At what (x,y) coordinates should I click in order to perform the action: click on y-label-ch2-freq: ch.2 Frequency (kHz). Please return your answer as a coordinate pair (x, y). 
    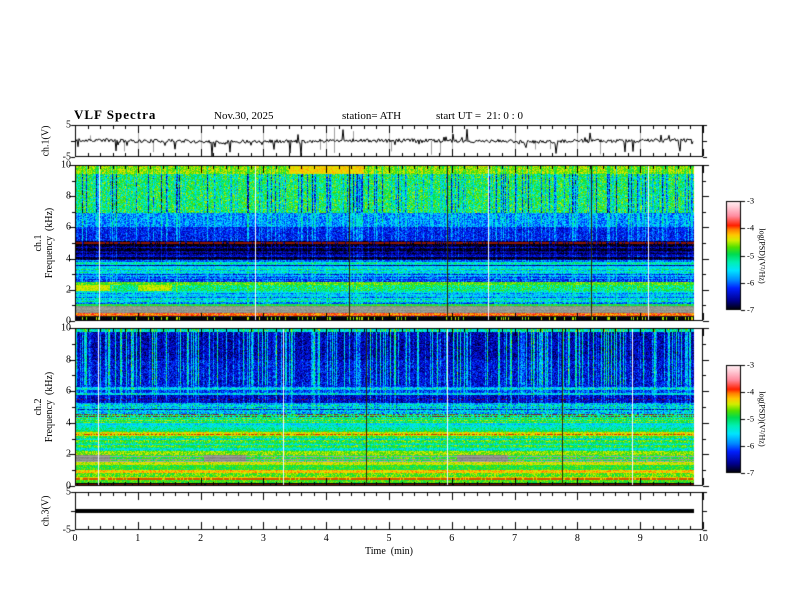
    Looking at the image, I should click on (44, 407).